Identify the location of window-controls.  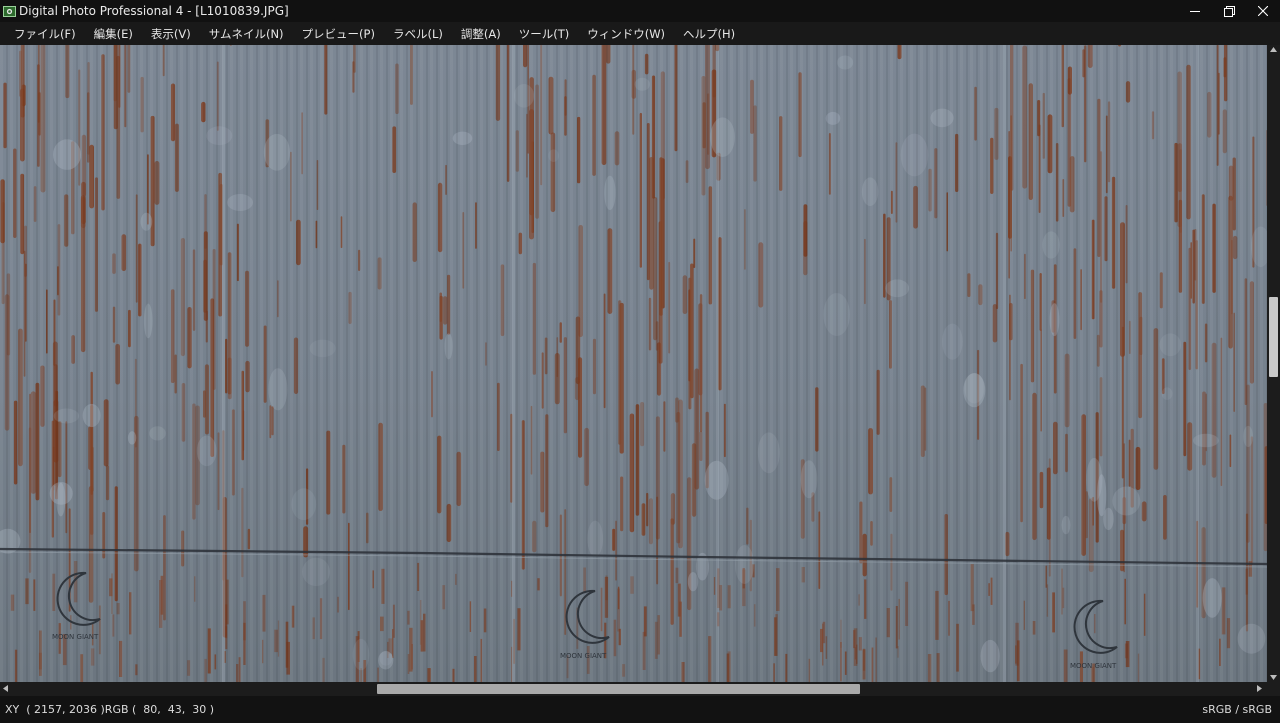
(1229, 11).